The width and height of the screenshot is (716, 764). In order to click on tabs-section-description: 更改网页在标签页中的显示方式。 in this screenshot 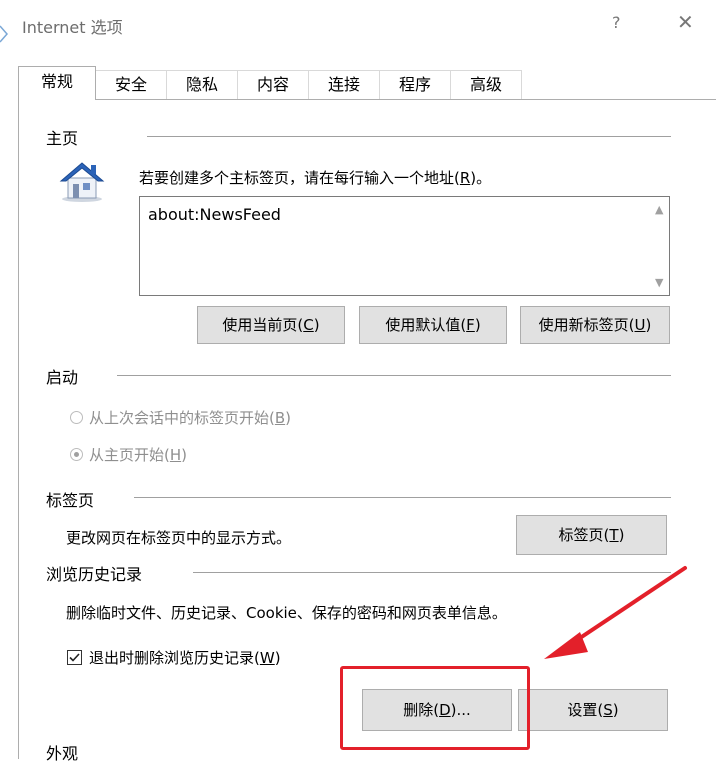, I will do `click(179, 538)`.